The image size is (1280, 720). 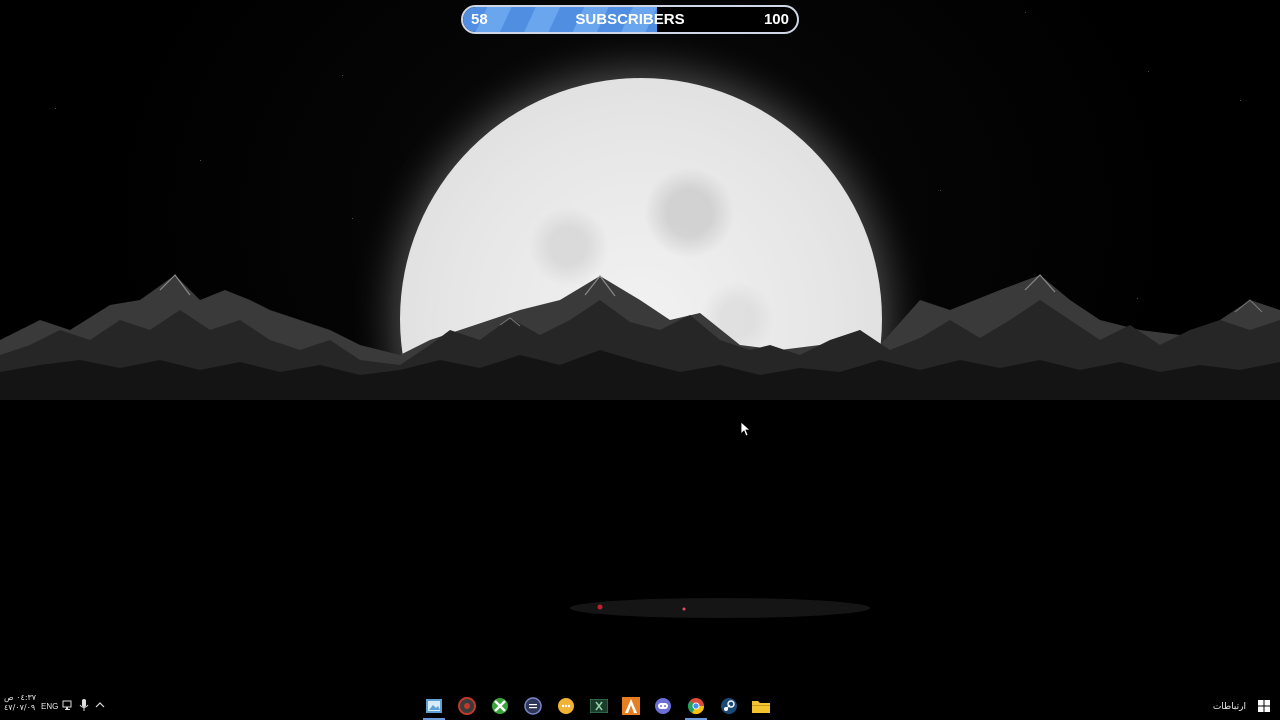 I want to click on taskbar-app-arma, so click(x=631, y=706).